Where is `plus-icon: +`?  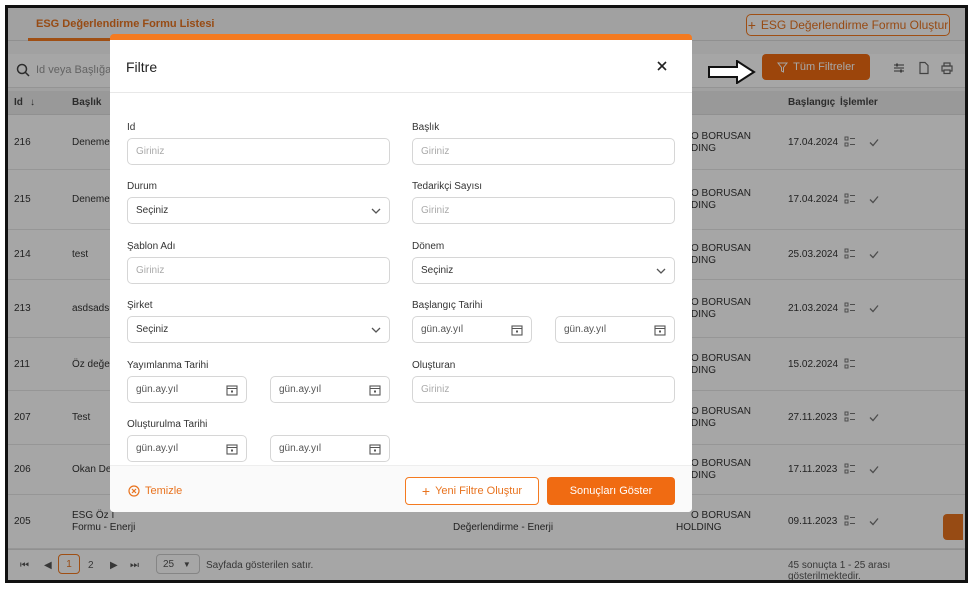 plus-icon: + is located at coordinates (426, 491).